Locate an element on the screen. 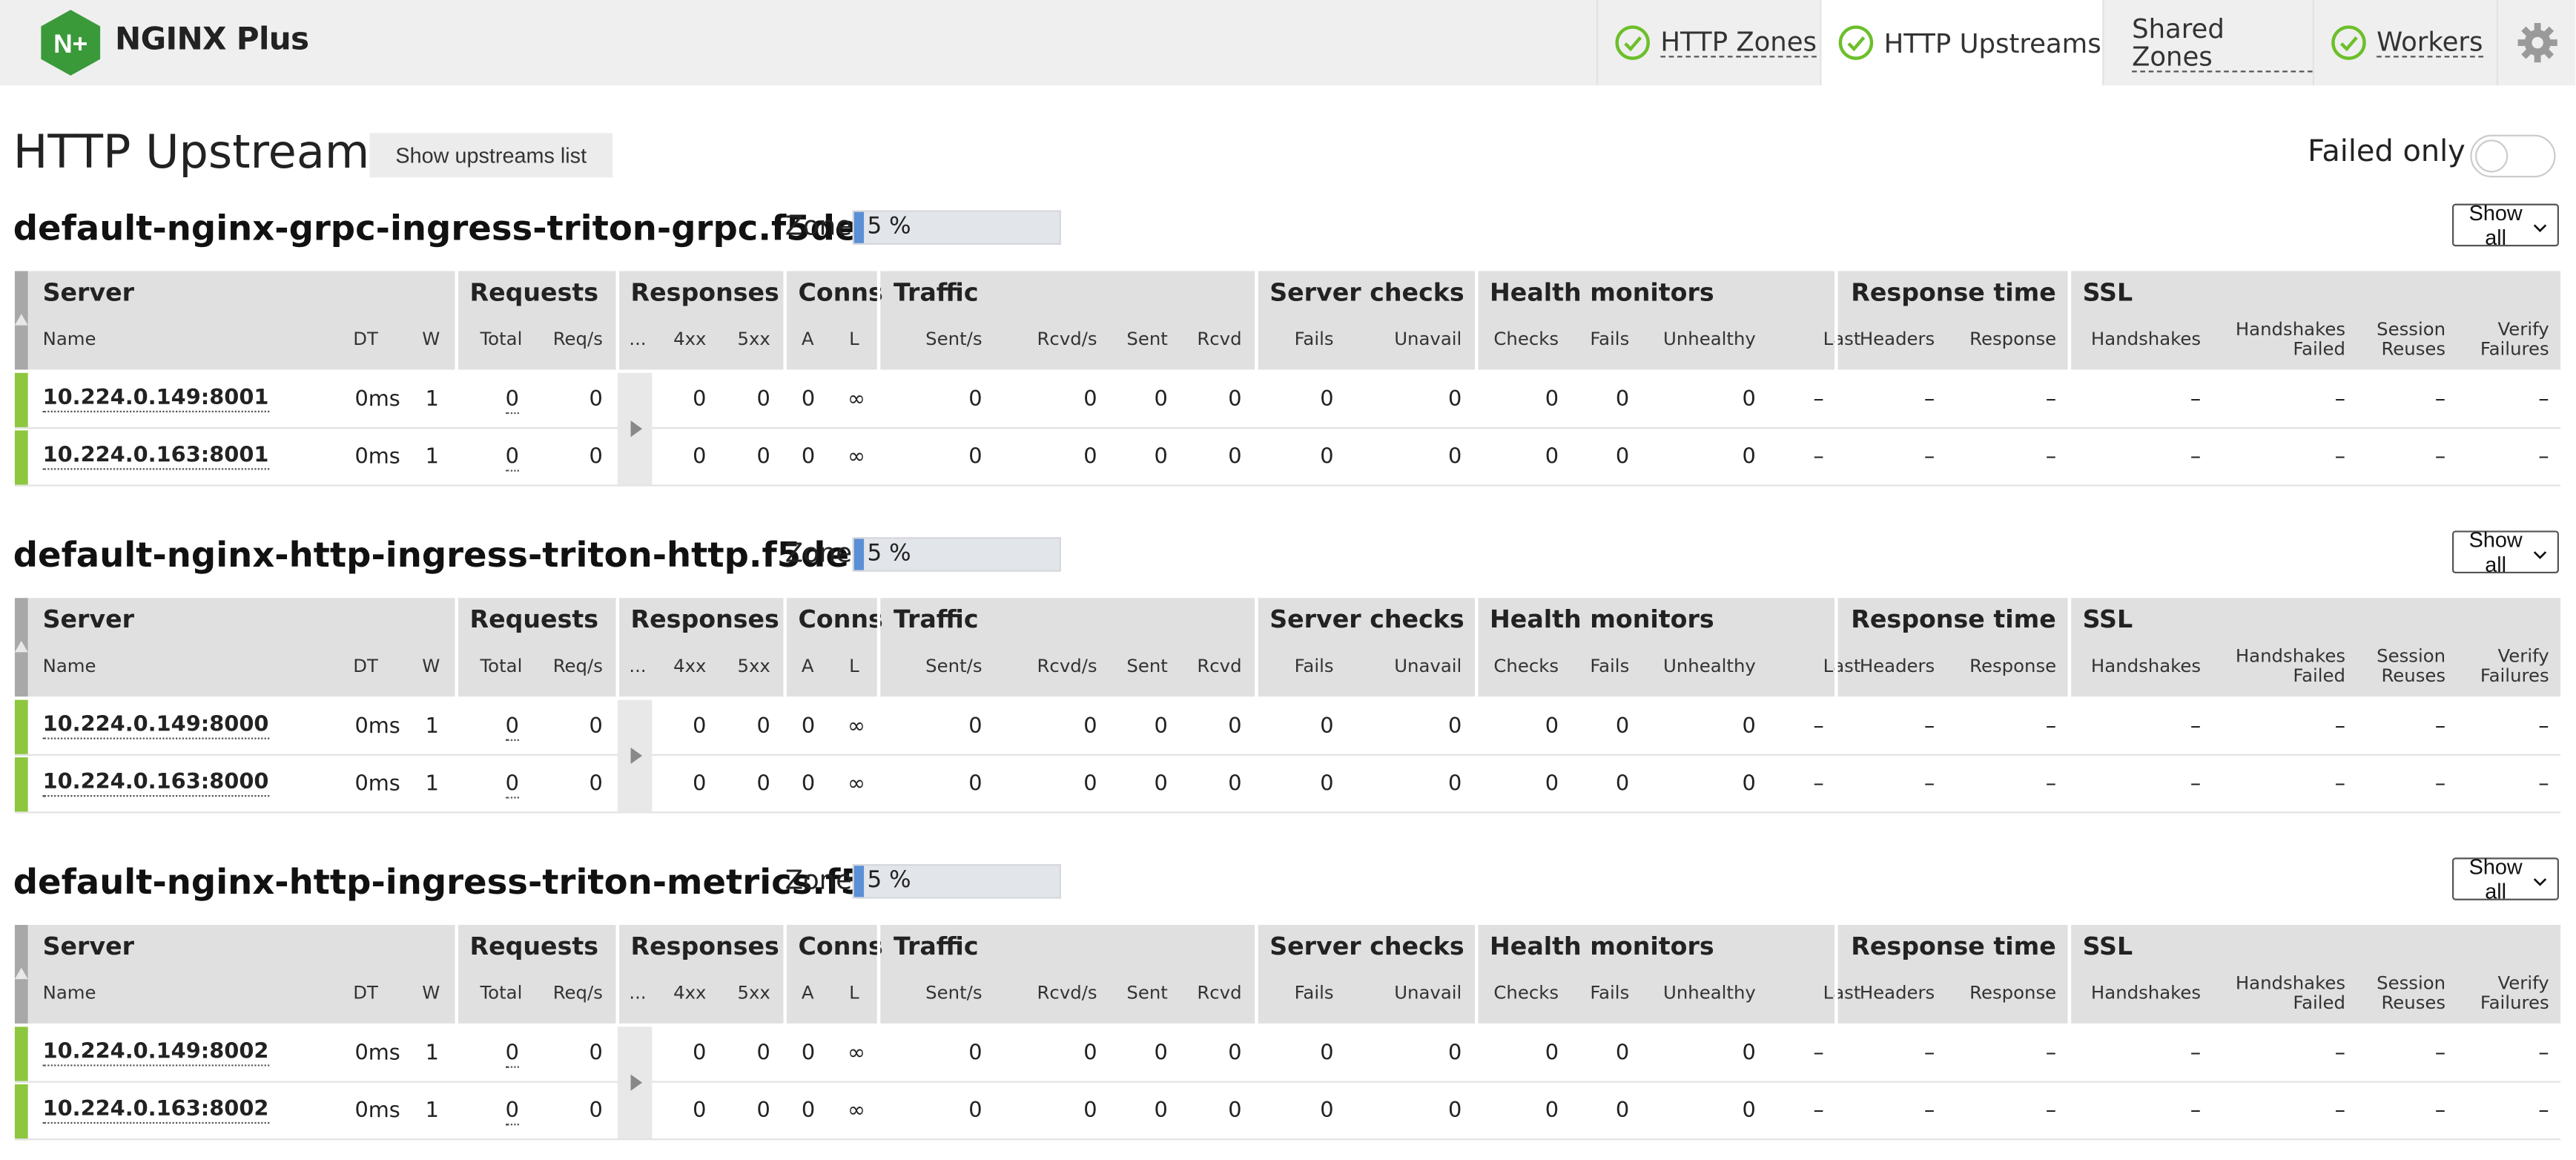 This screenshot has height=1160, width=2576. server-name-link: 10.224.0.149:8002 is located at coordinates (155, 1053).